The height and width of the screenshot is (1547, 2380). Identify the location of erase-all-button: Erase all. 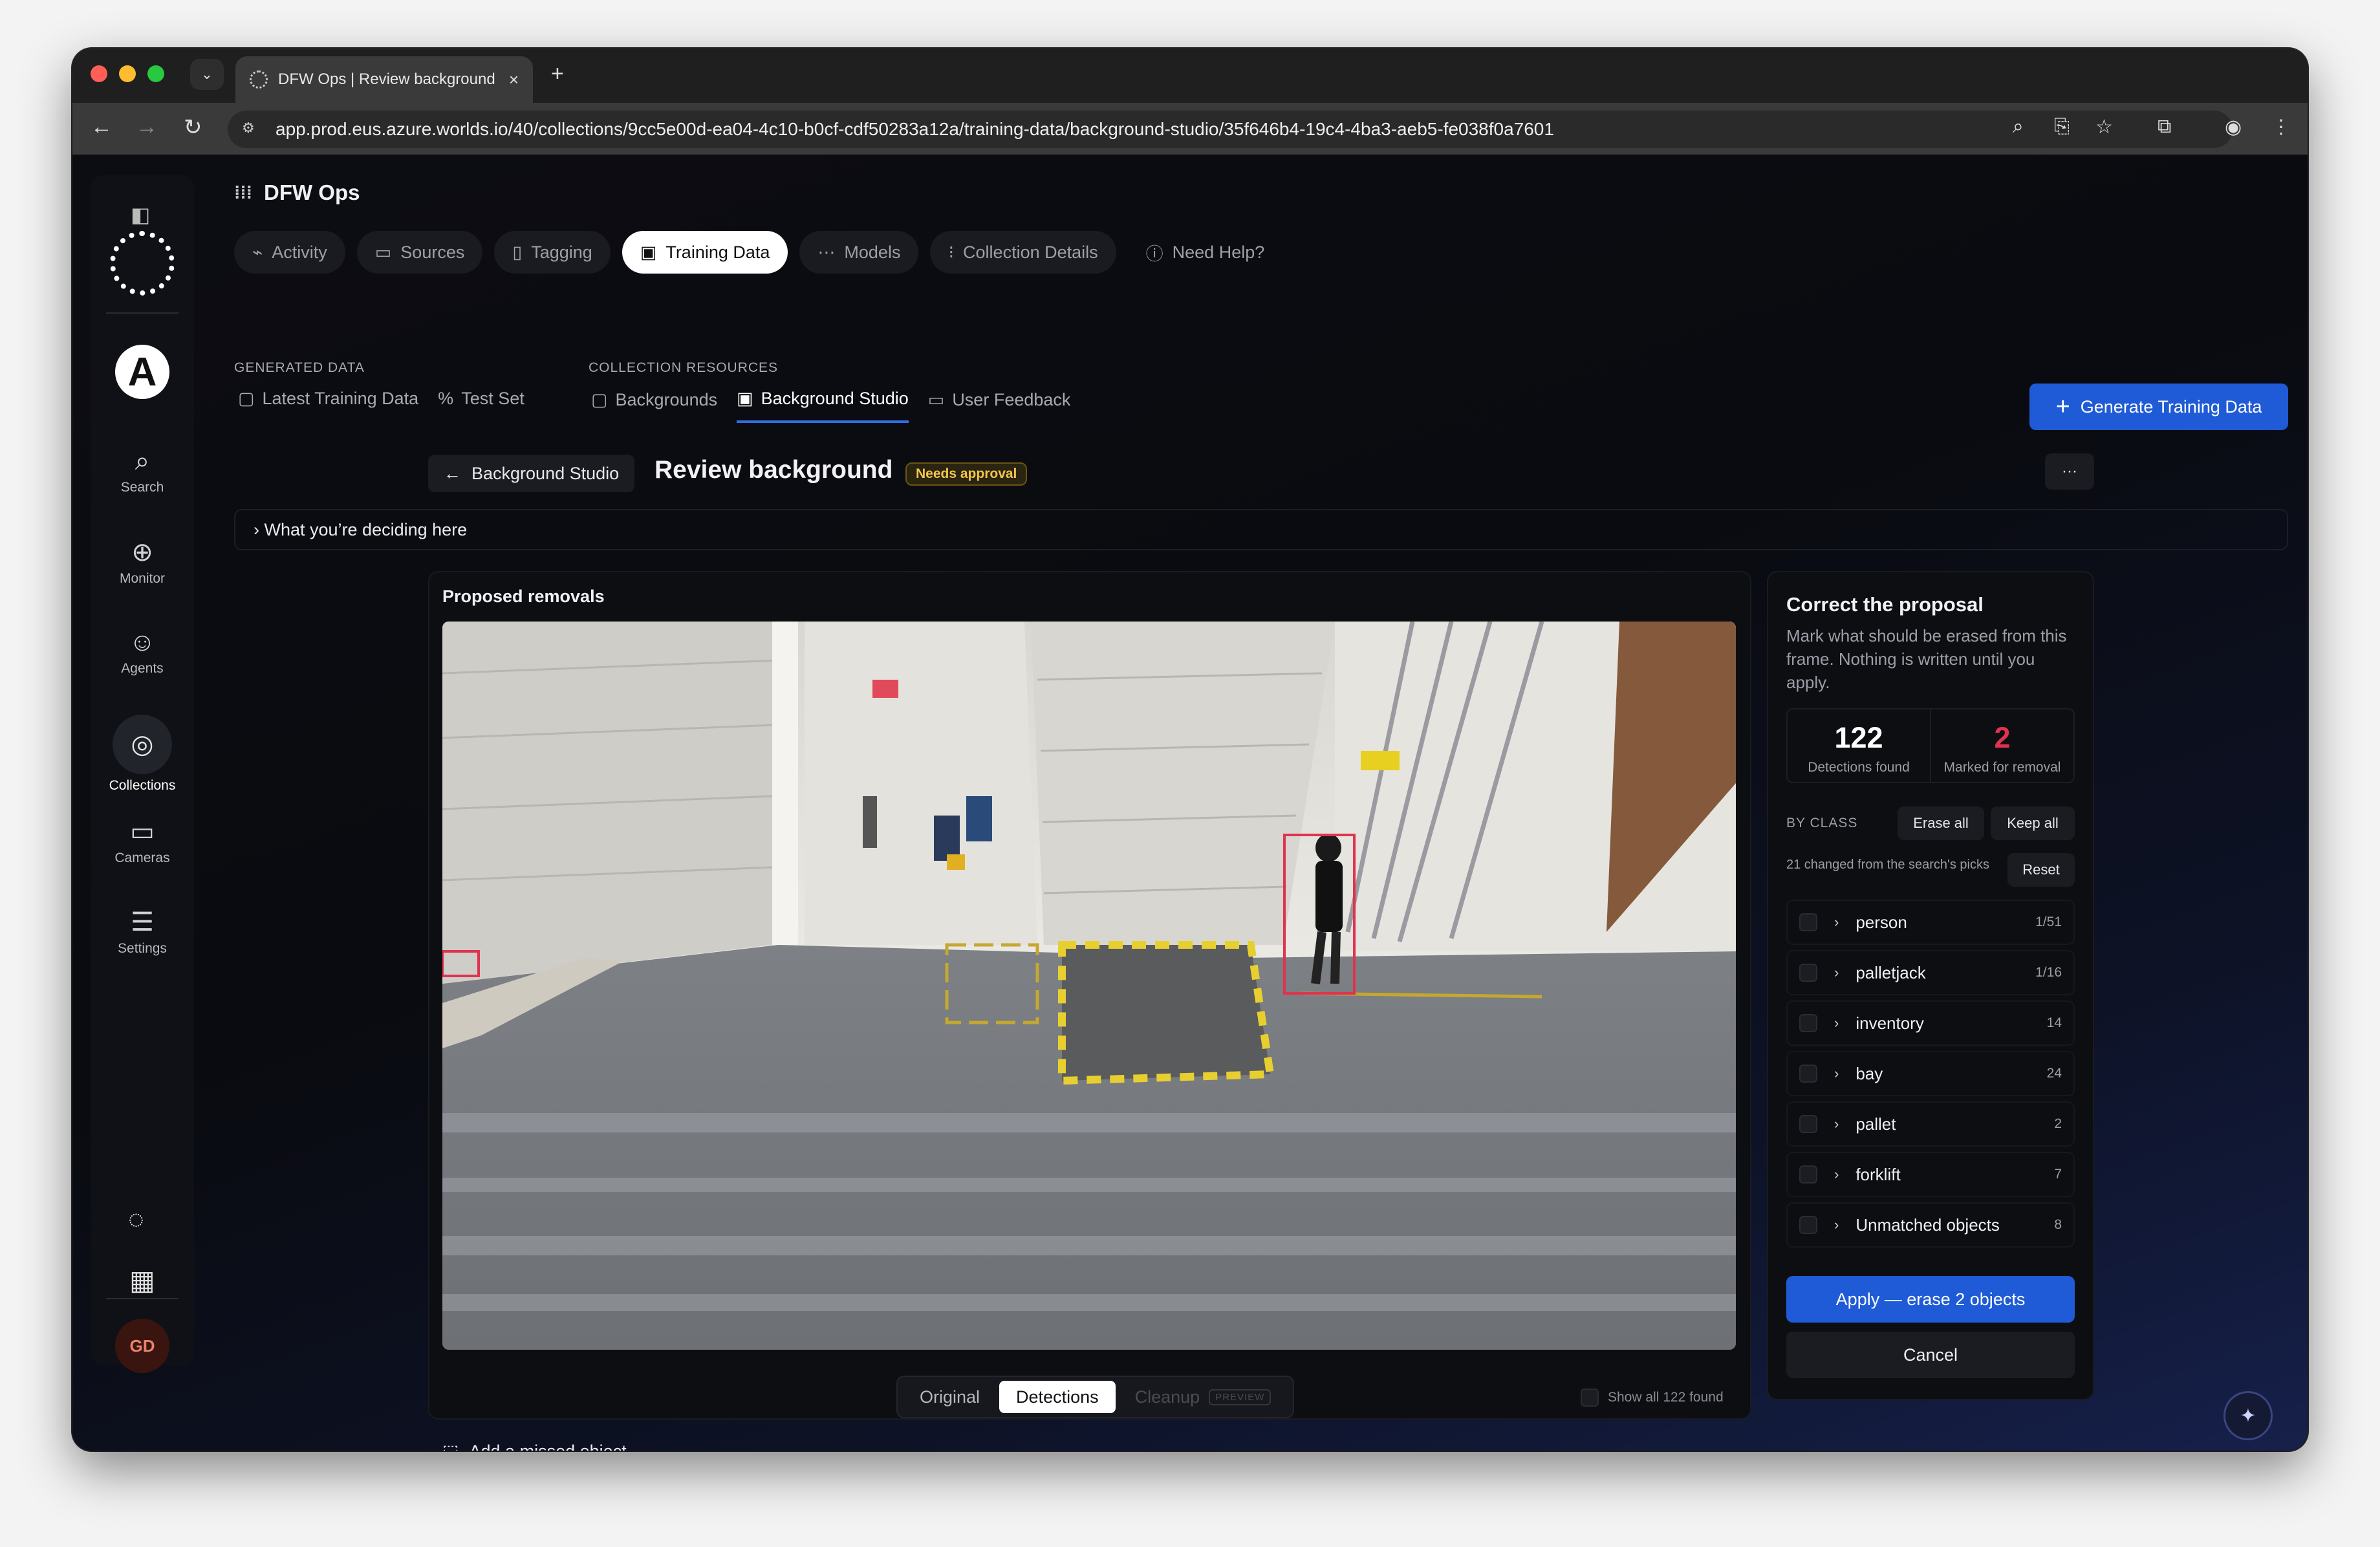
(1941, 823).